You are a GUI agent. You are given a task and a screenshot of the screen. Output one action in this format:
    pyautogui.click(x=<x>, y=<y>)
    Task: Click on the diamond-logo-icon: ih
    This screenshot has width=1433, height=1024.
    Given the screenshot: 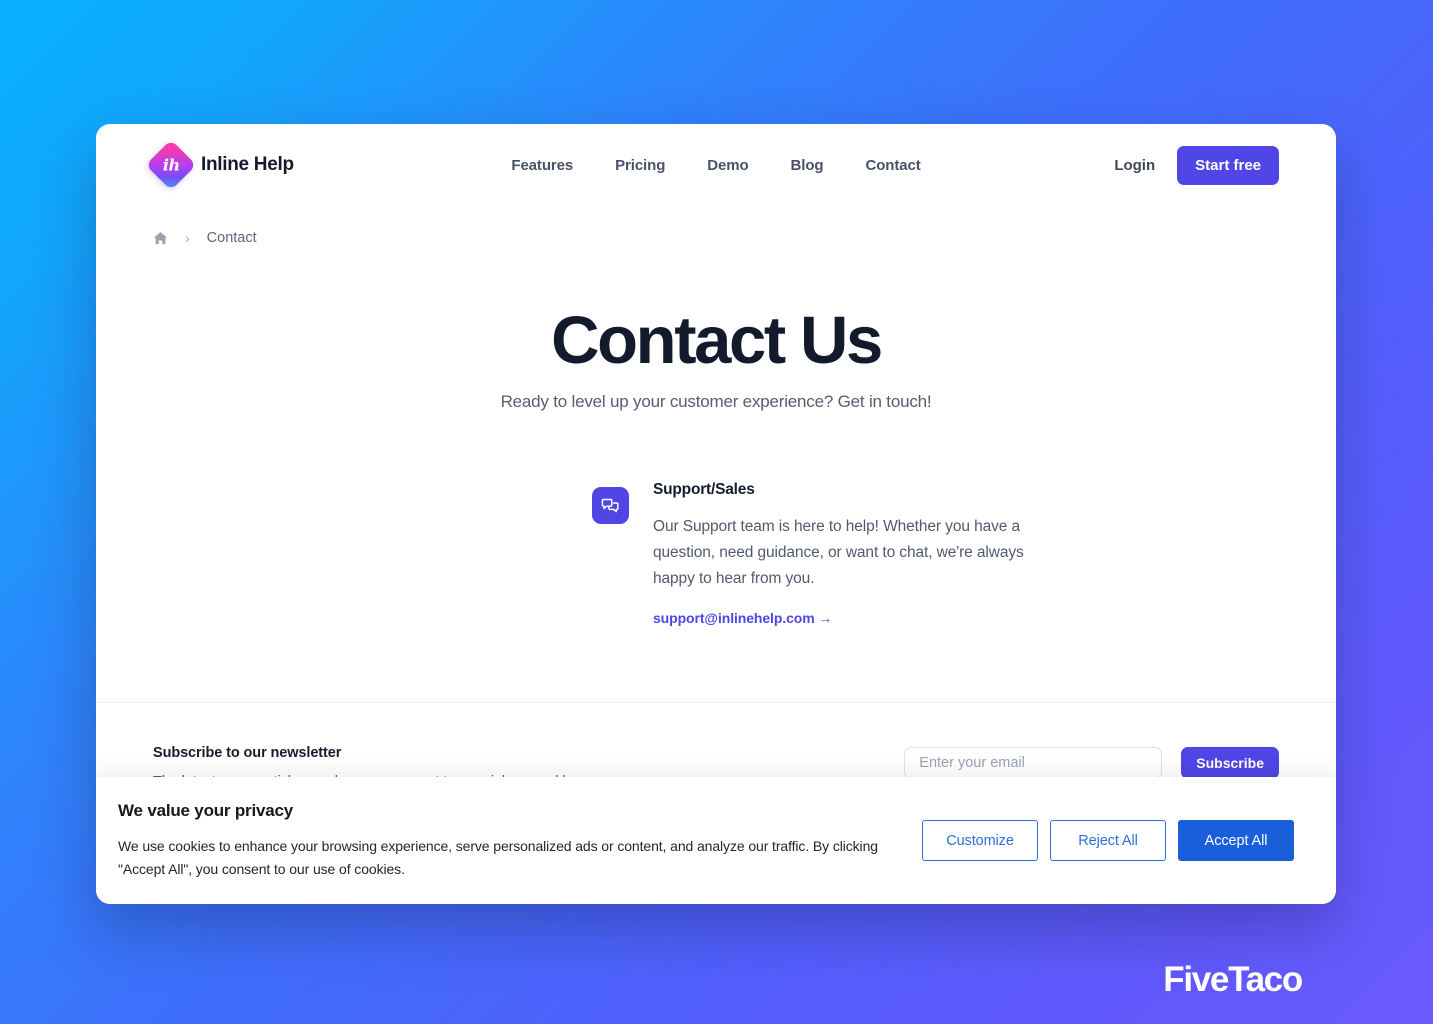 What is the action you would take?
    pyautogui.click(x=171, y=165)
    